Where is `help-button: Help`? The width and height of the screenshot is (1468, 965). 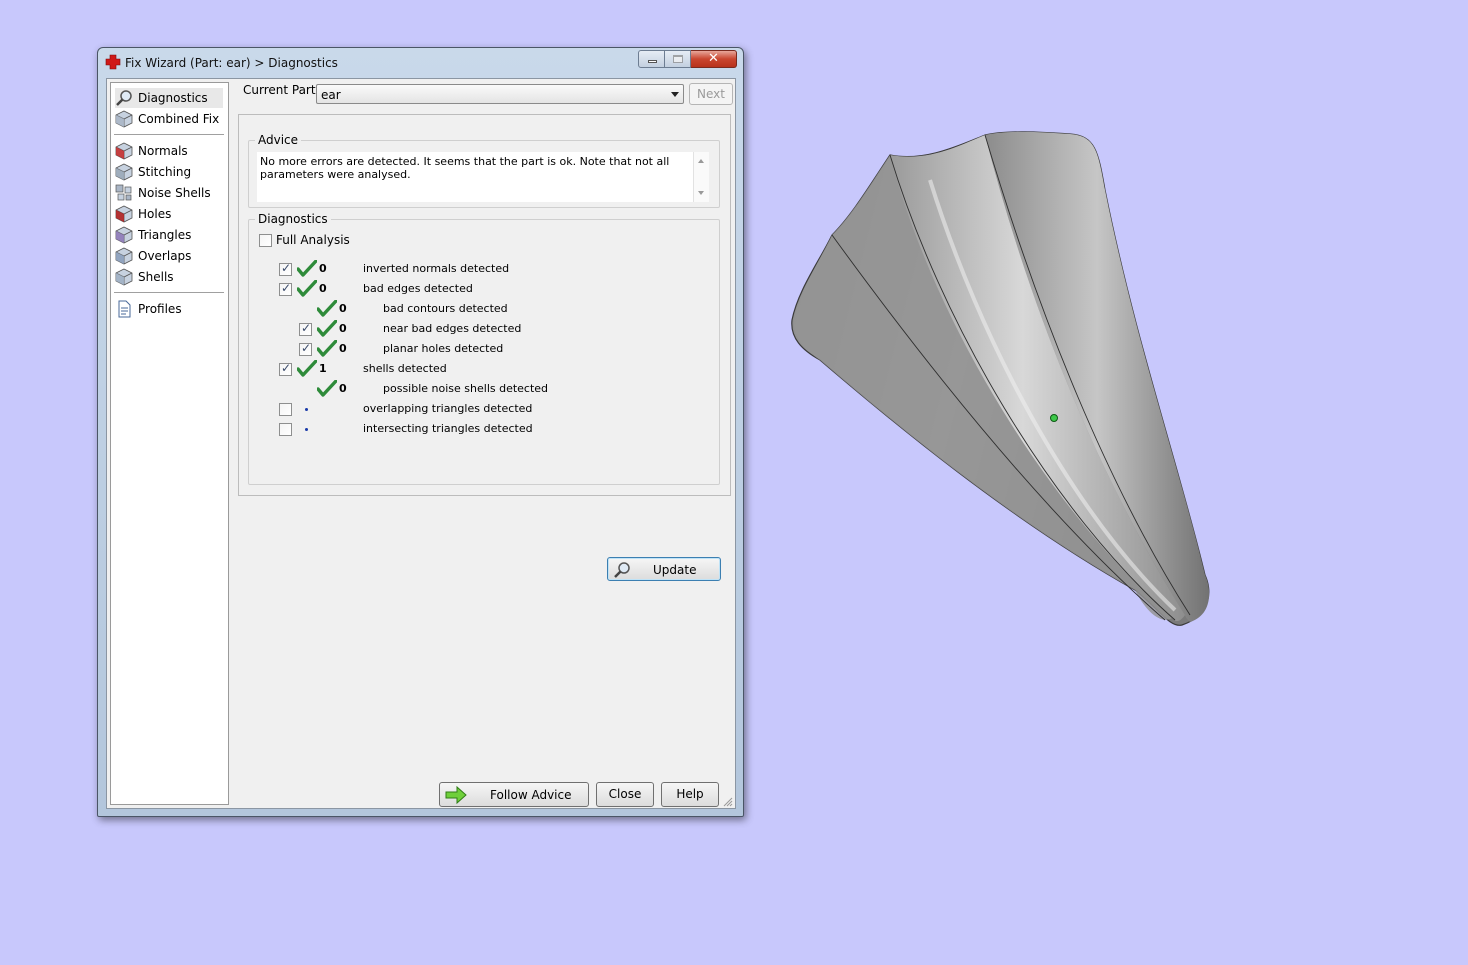
help-button: Help is located at coordinates (690, 794).